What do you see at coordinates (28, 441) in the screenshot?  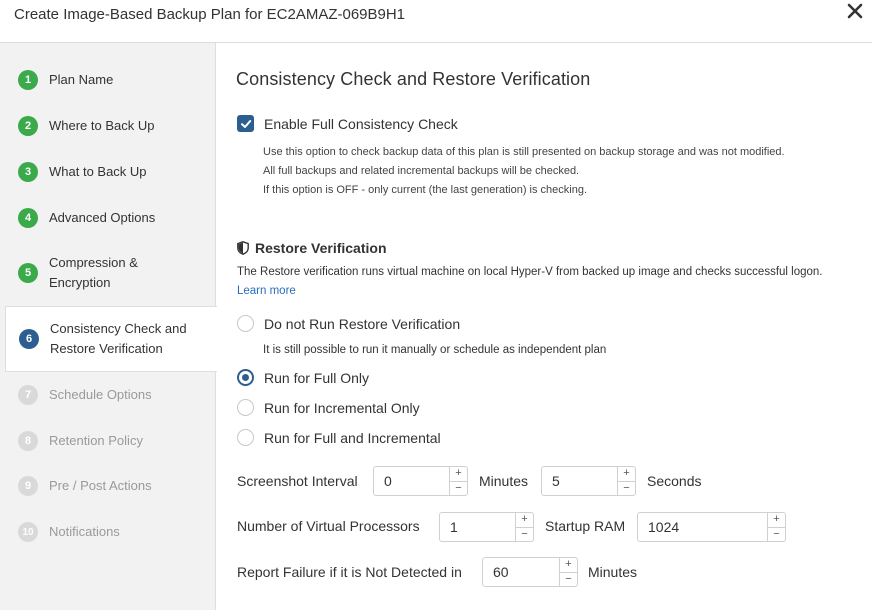 I see `step-number-badge: 8` at bounding box center [28, 441].